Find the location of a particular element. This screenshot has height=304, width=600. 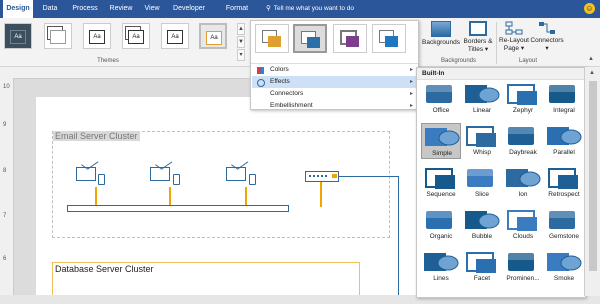

tab-review: Review is located at coordinates (121, 9).